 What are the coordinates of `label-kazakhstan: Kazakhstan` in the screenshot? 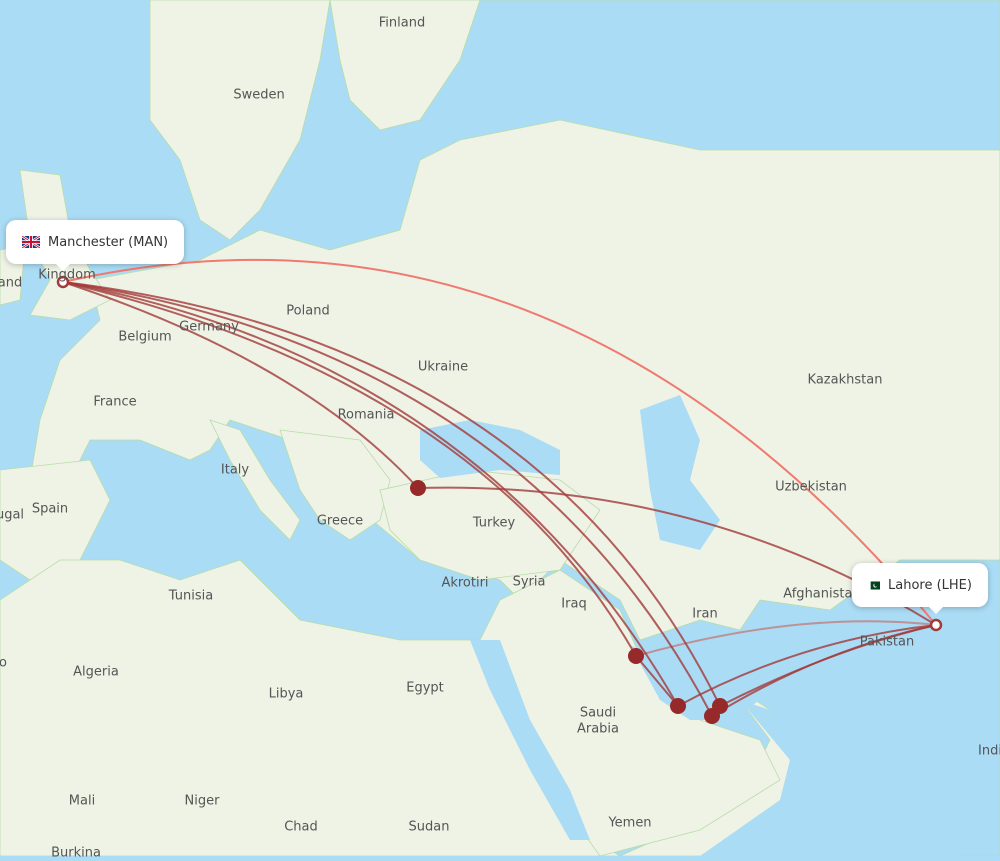 It's located at (845, 380).